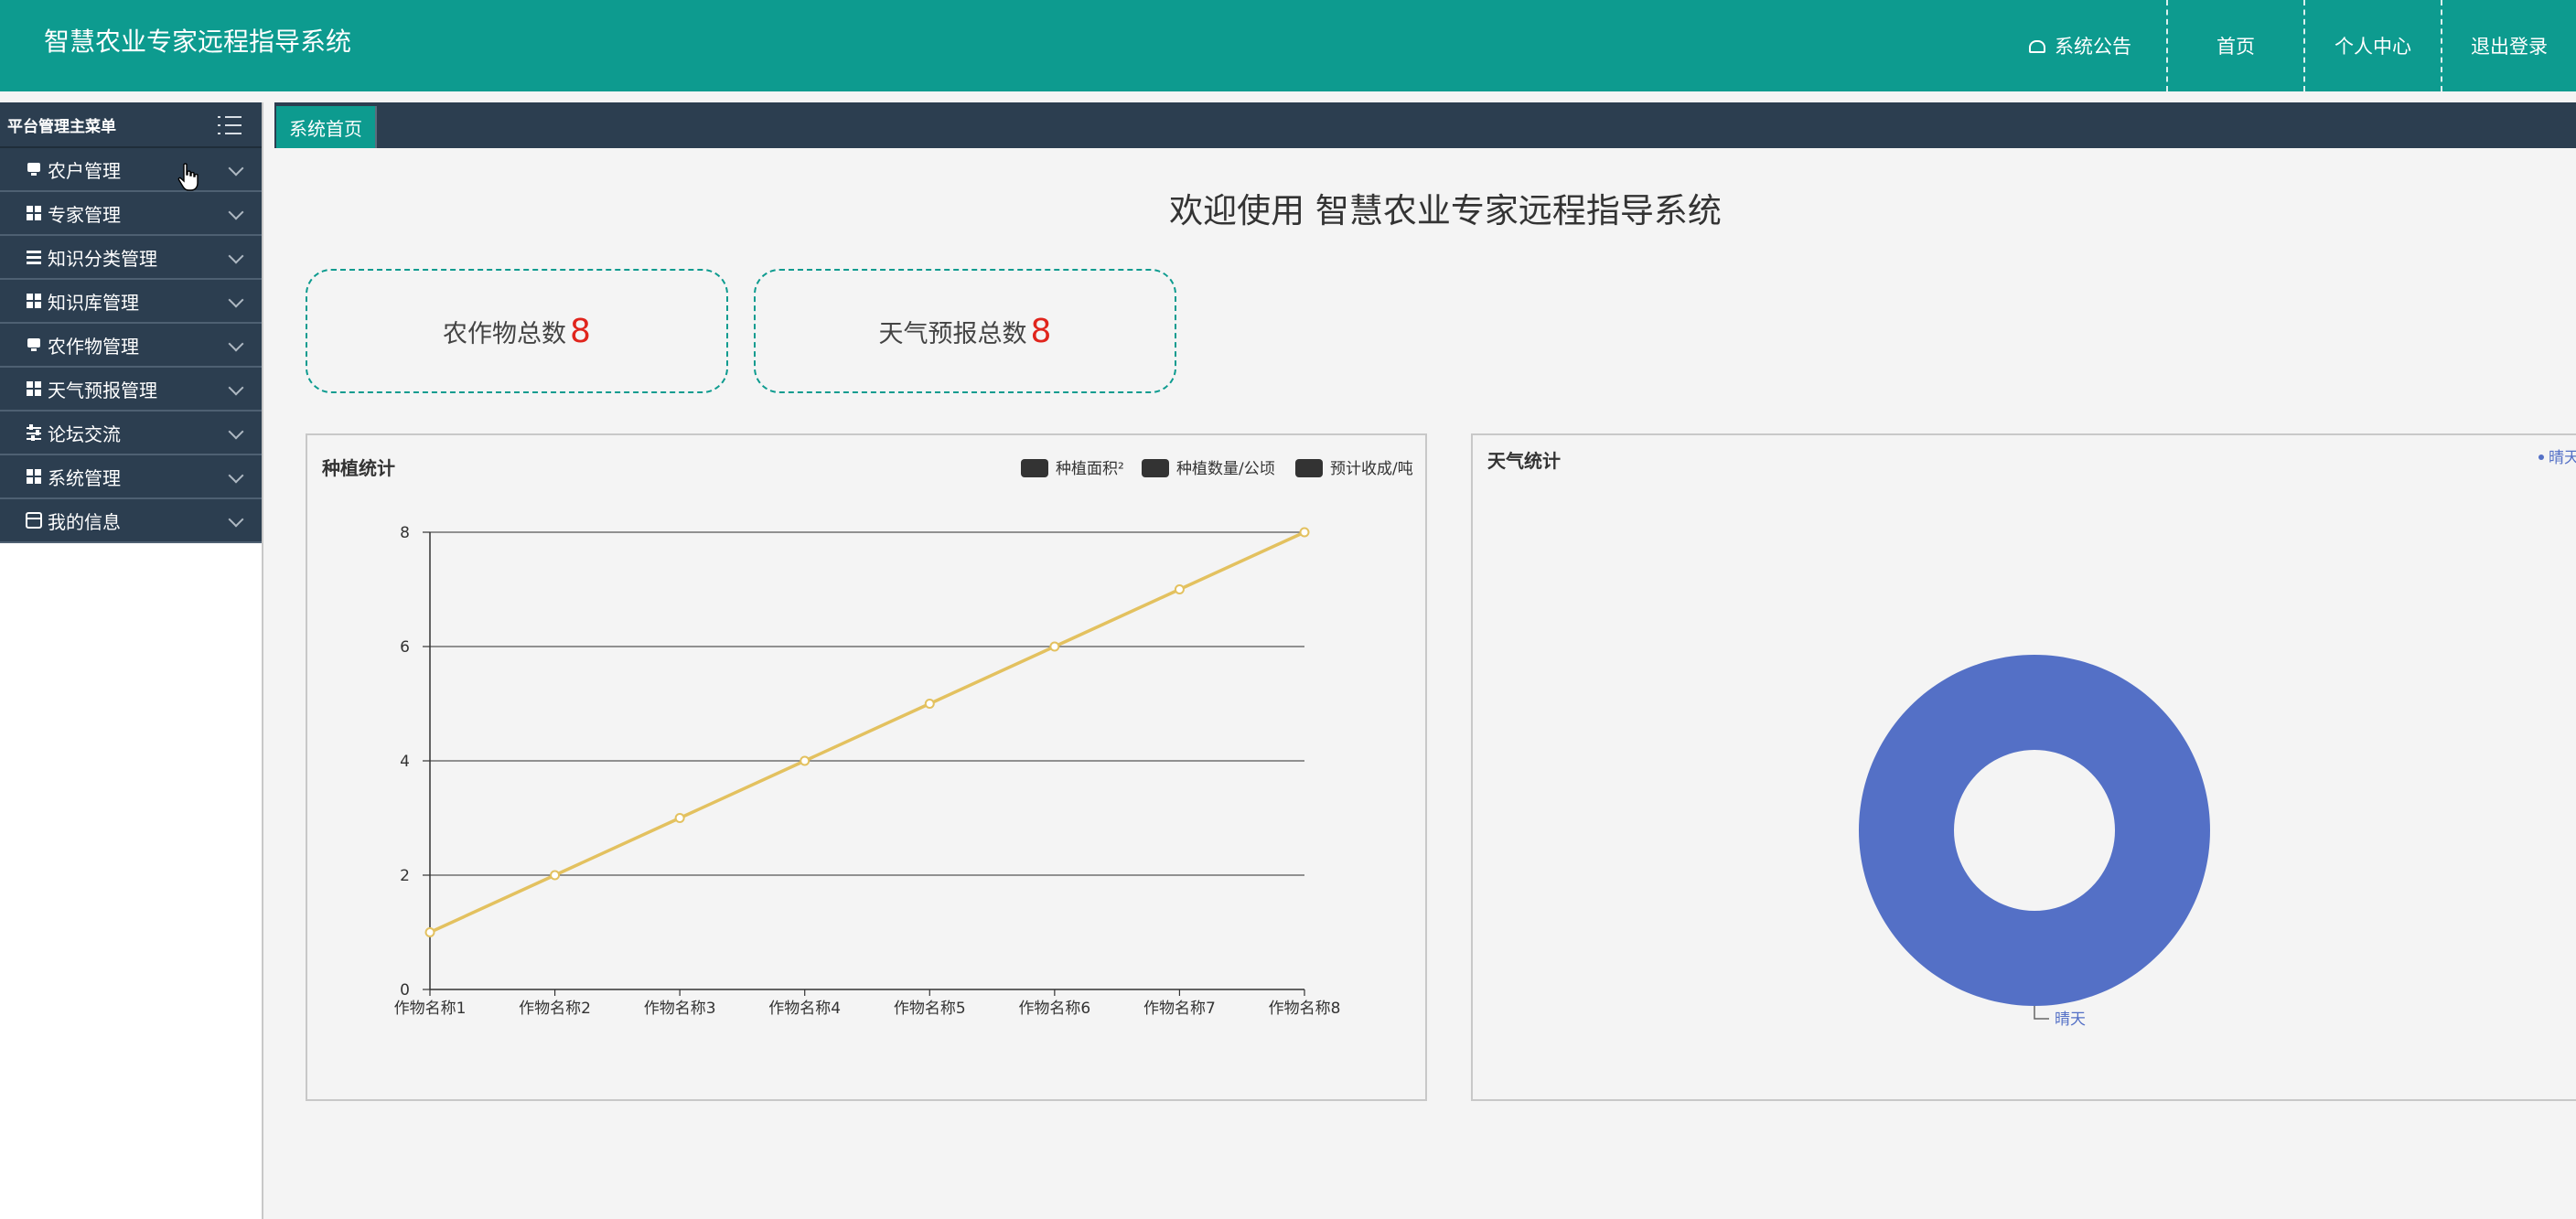 The image size is (2576, 1219). Describe the element at coordinates (103, 258) in the screenshot. I see `sidebar-item-label: 知识分类管理` at that location.